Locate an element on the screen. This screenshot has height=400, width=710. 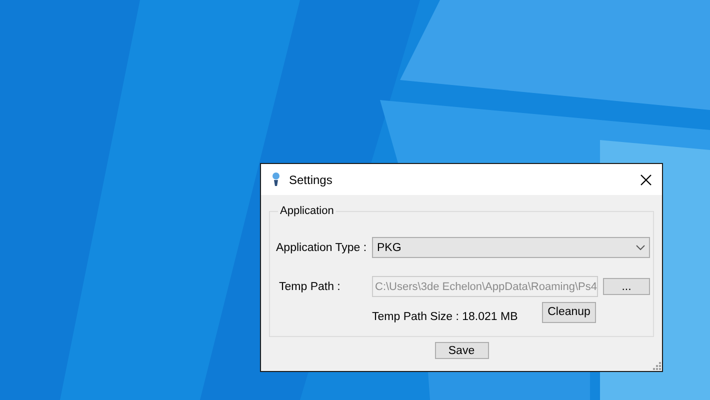
temp-path-size-text: Temp Path Size : 18.021 MB is located at coordinates (445, 317).